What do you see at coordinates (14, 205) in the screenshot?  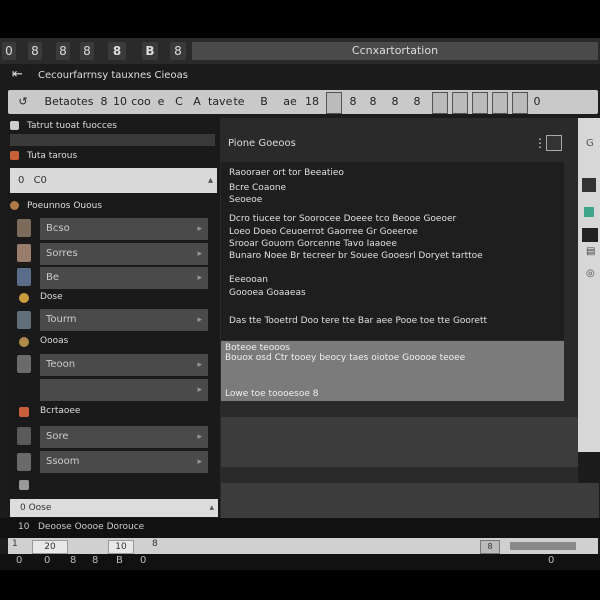 I see `circle-icon` at bounding box center [14, 205].